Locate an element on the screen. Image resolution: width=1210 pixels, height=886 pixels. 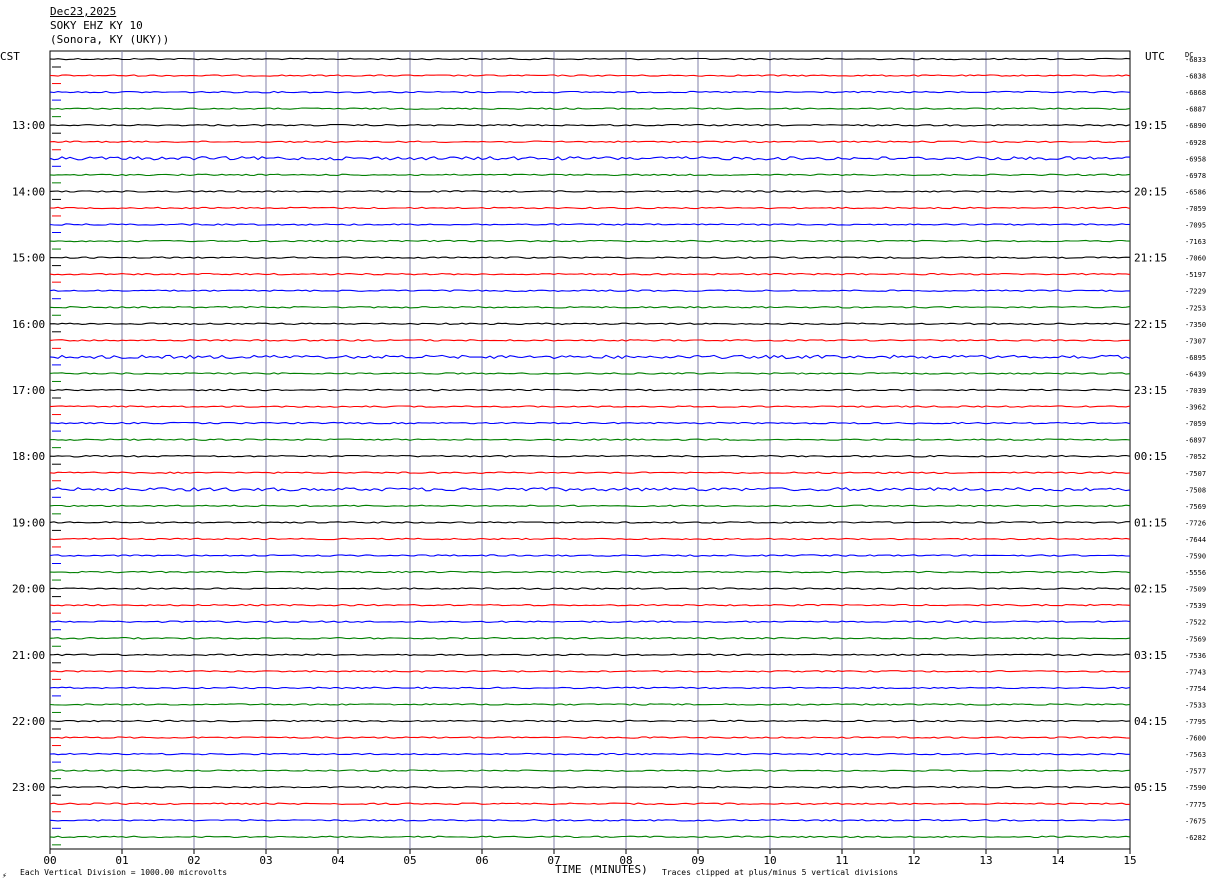
dc-offset-label: -5197 is located at coordinates (1195, 275).